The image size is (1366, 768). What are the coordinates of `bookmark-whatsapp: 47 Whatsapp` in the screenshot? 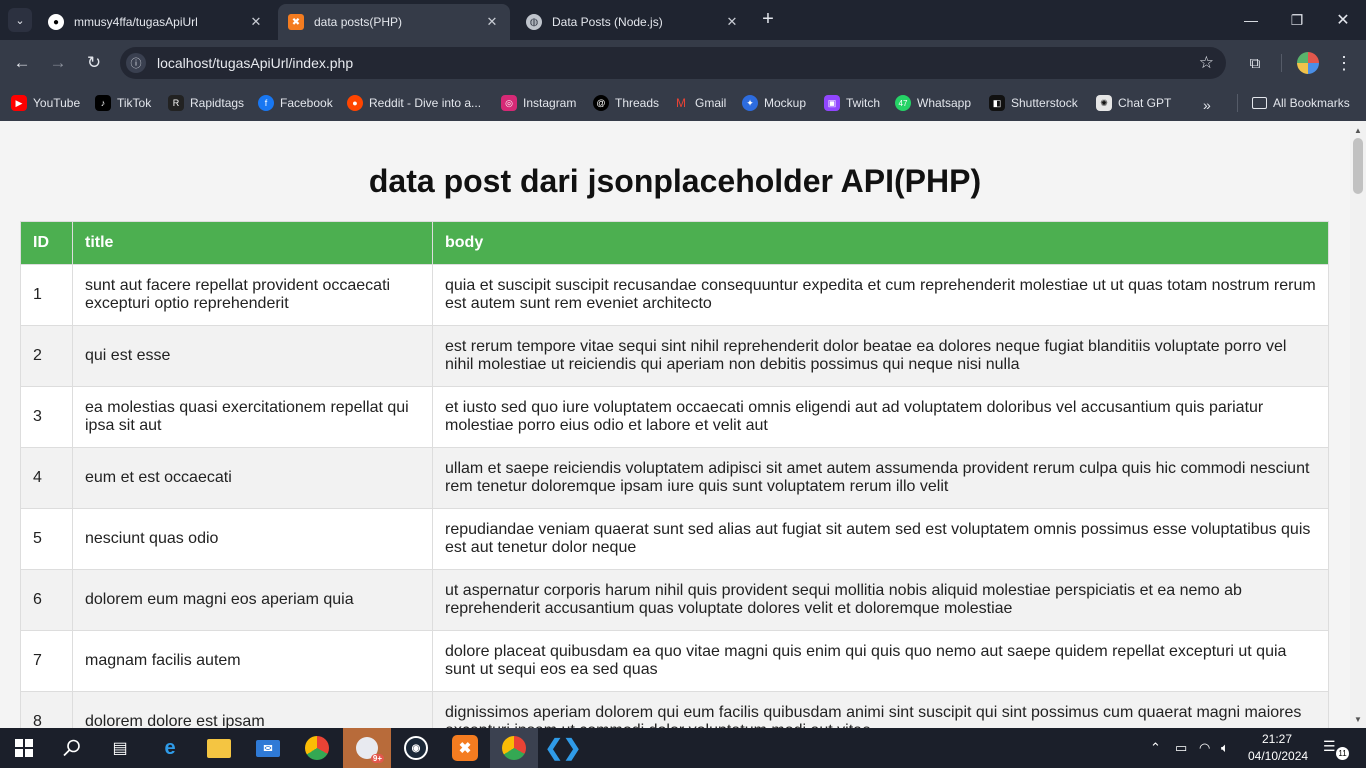 It's located at (933, 103).